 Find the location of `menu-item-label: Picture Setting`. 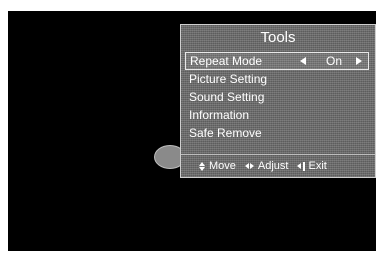

menu-item-label: Picture Setting is located at coordinates (228, 79).